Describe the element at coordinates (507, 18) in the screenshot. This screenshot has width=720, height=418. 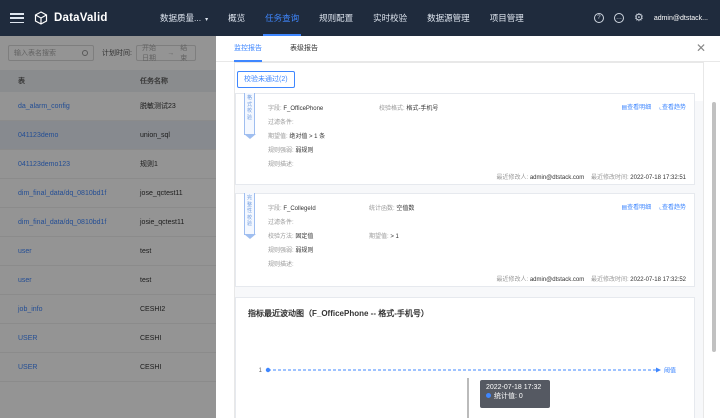
I see `nav-item-project: 项目管理` at that location.